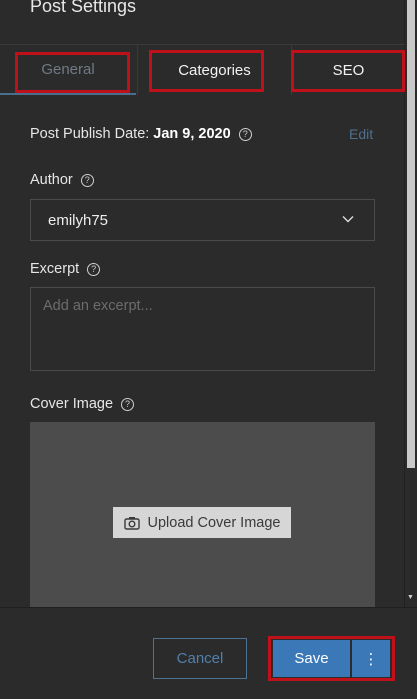  I want to click on save-button: Save, so click(311, 658).